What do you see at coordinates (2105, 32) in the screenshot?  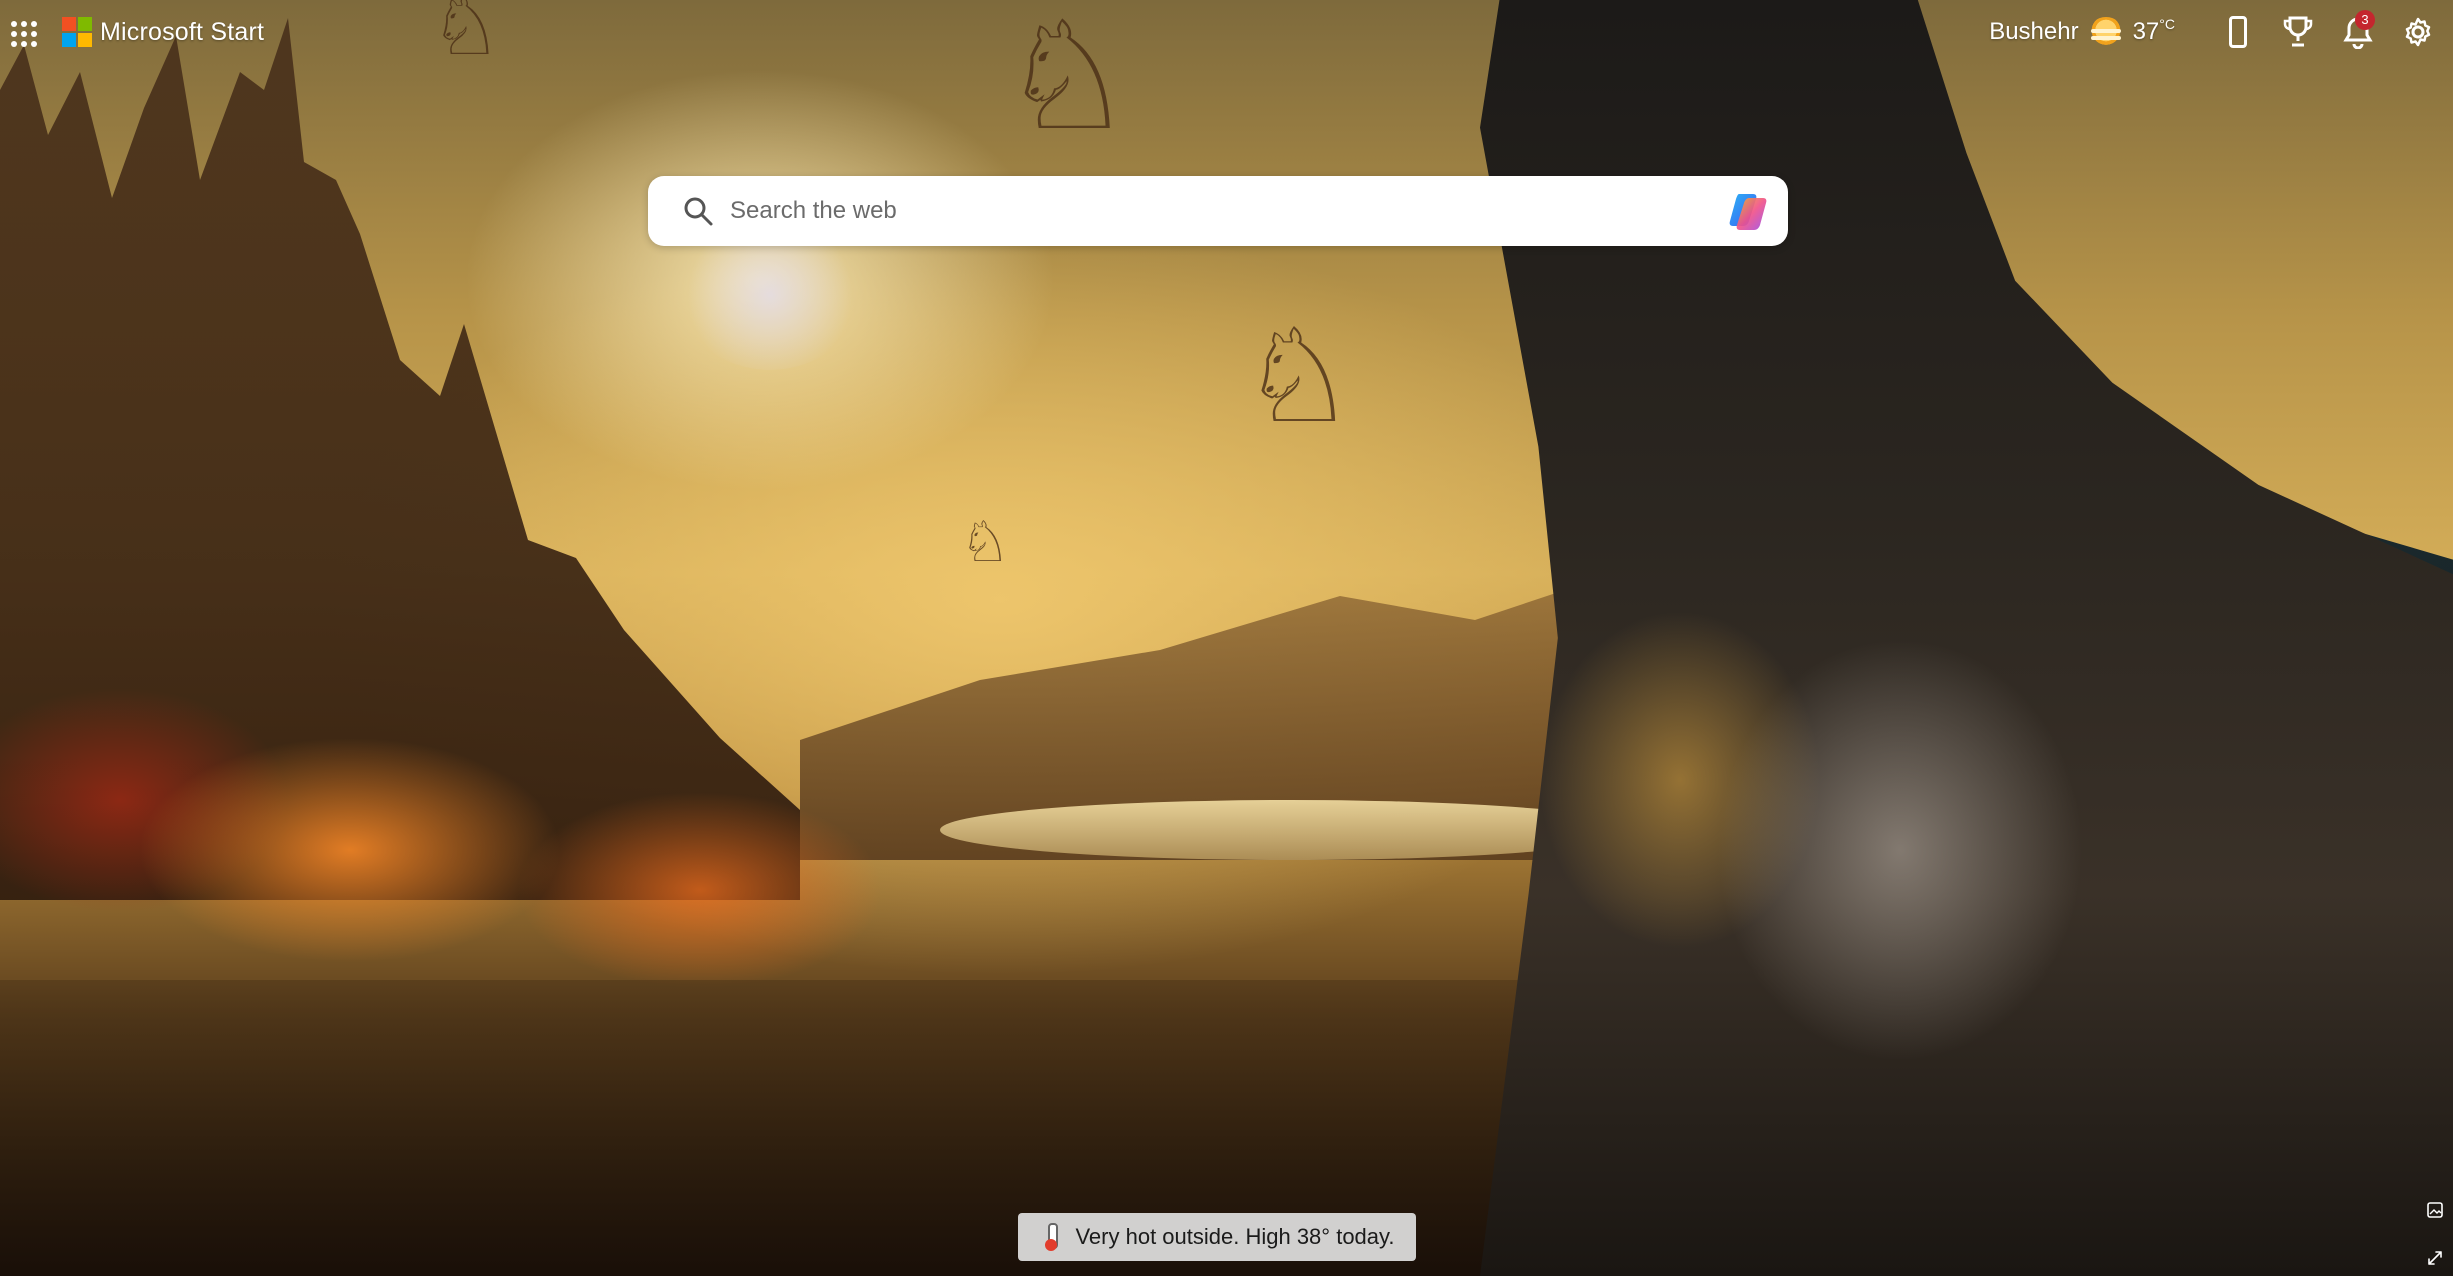 I see `sunny-haze-icon` at bounding box center [2105, 32].